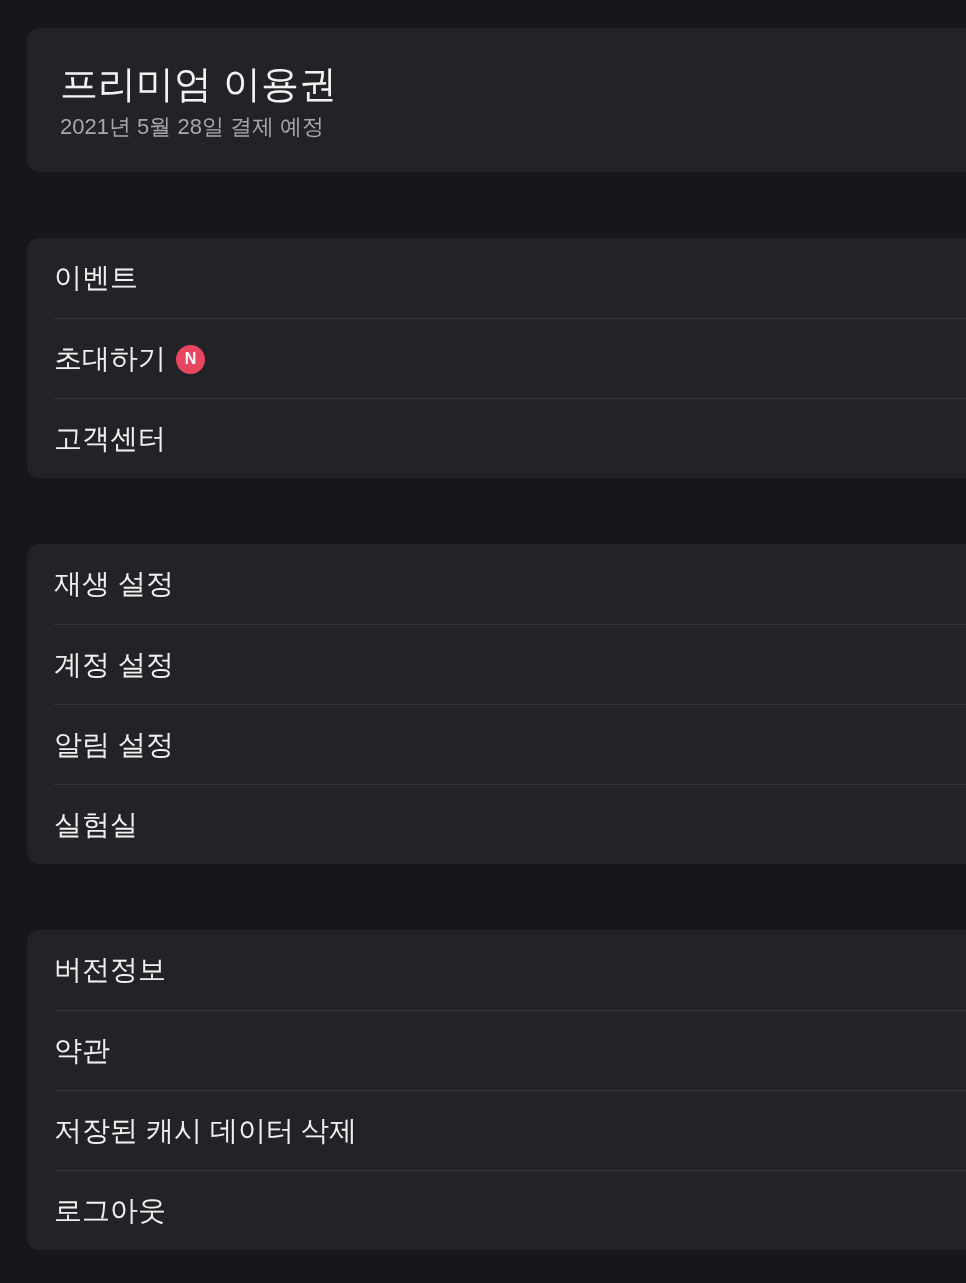 Image resolution: width=966 pixels, height=1283 pixels. I want to click on menu-item: 초대하기 N, so click(510, 358).